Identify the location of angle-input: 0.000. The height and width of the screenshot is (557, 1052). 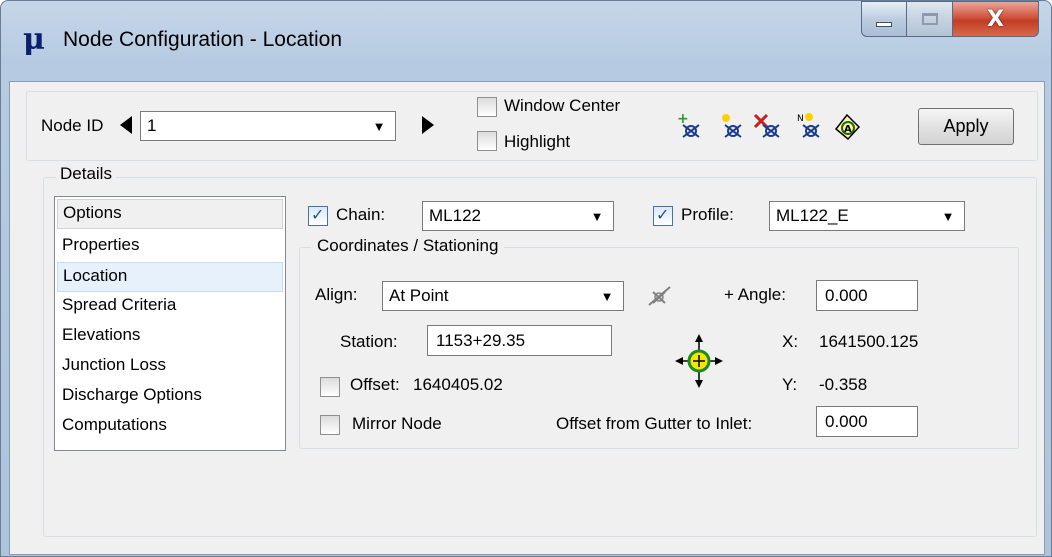
(867, 295).